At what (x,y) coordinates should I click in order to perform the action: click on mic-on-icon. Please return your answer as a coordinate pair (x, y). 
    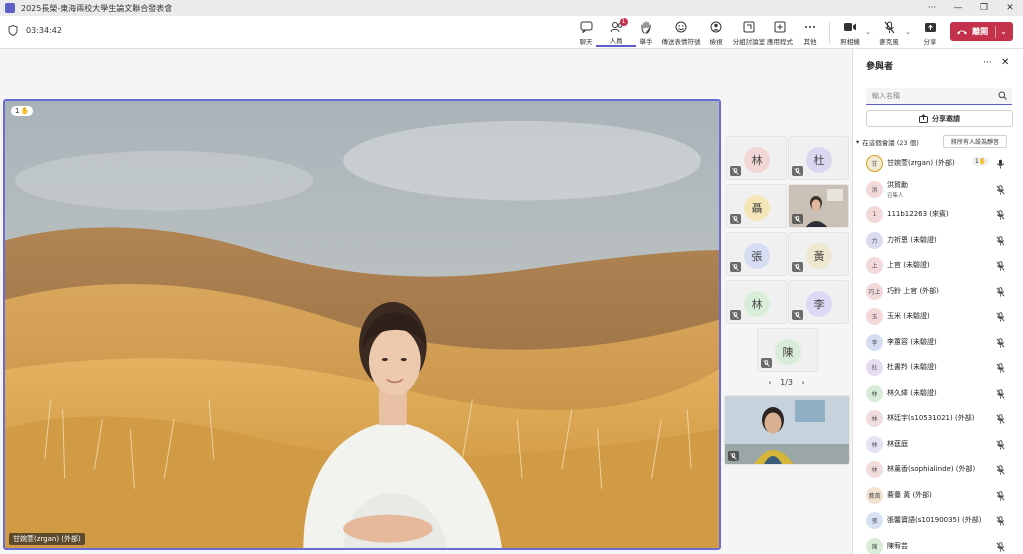
    Looking at the image, I should click on (1000, 165).